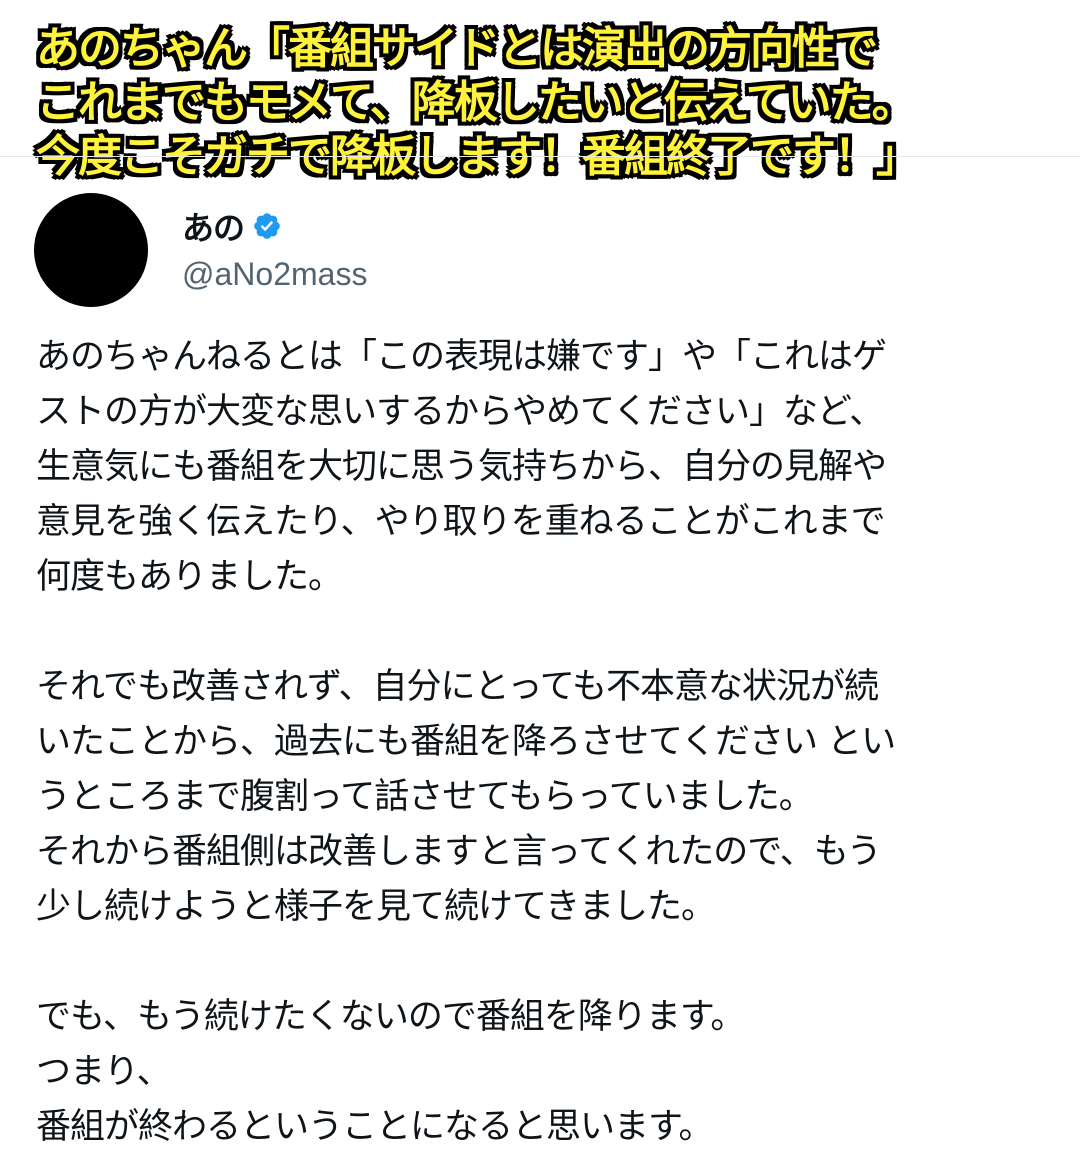 The width and height of the screenshot is (1080, 1176). What do you see at coordinates (274, 274) in the screenshot?
I see `author-handle: @aNo2mass` at bounding box center [274, 274].